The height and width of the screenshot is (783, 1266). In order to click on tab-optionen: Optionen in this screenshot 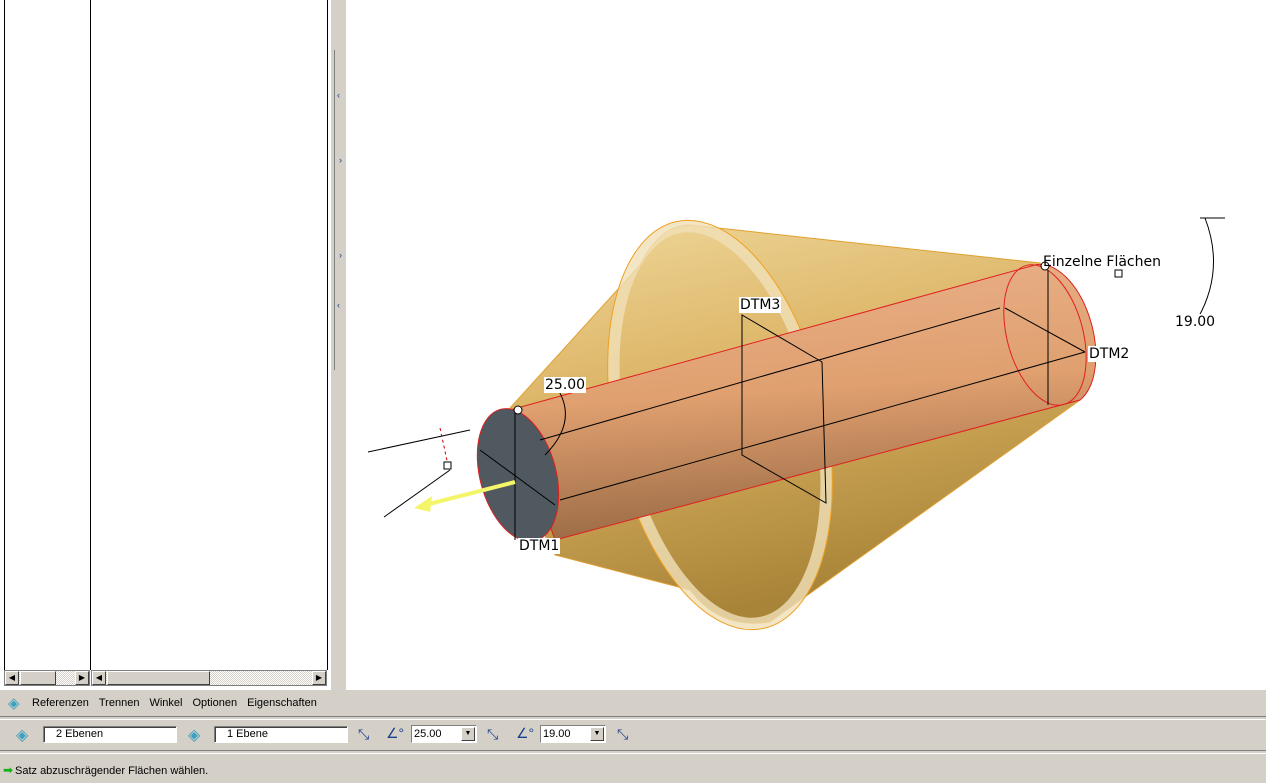, I will do `click(214, 703)`.